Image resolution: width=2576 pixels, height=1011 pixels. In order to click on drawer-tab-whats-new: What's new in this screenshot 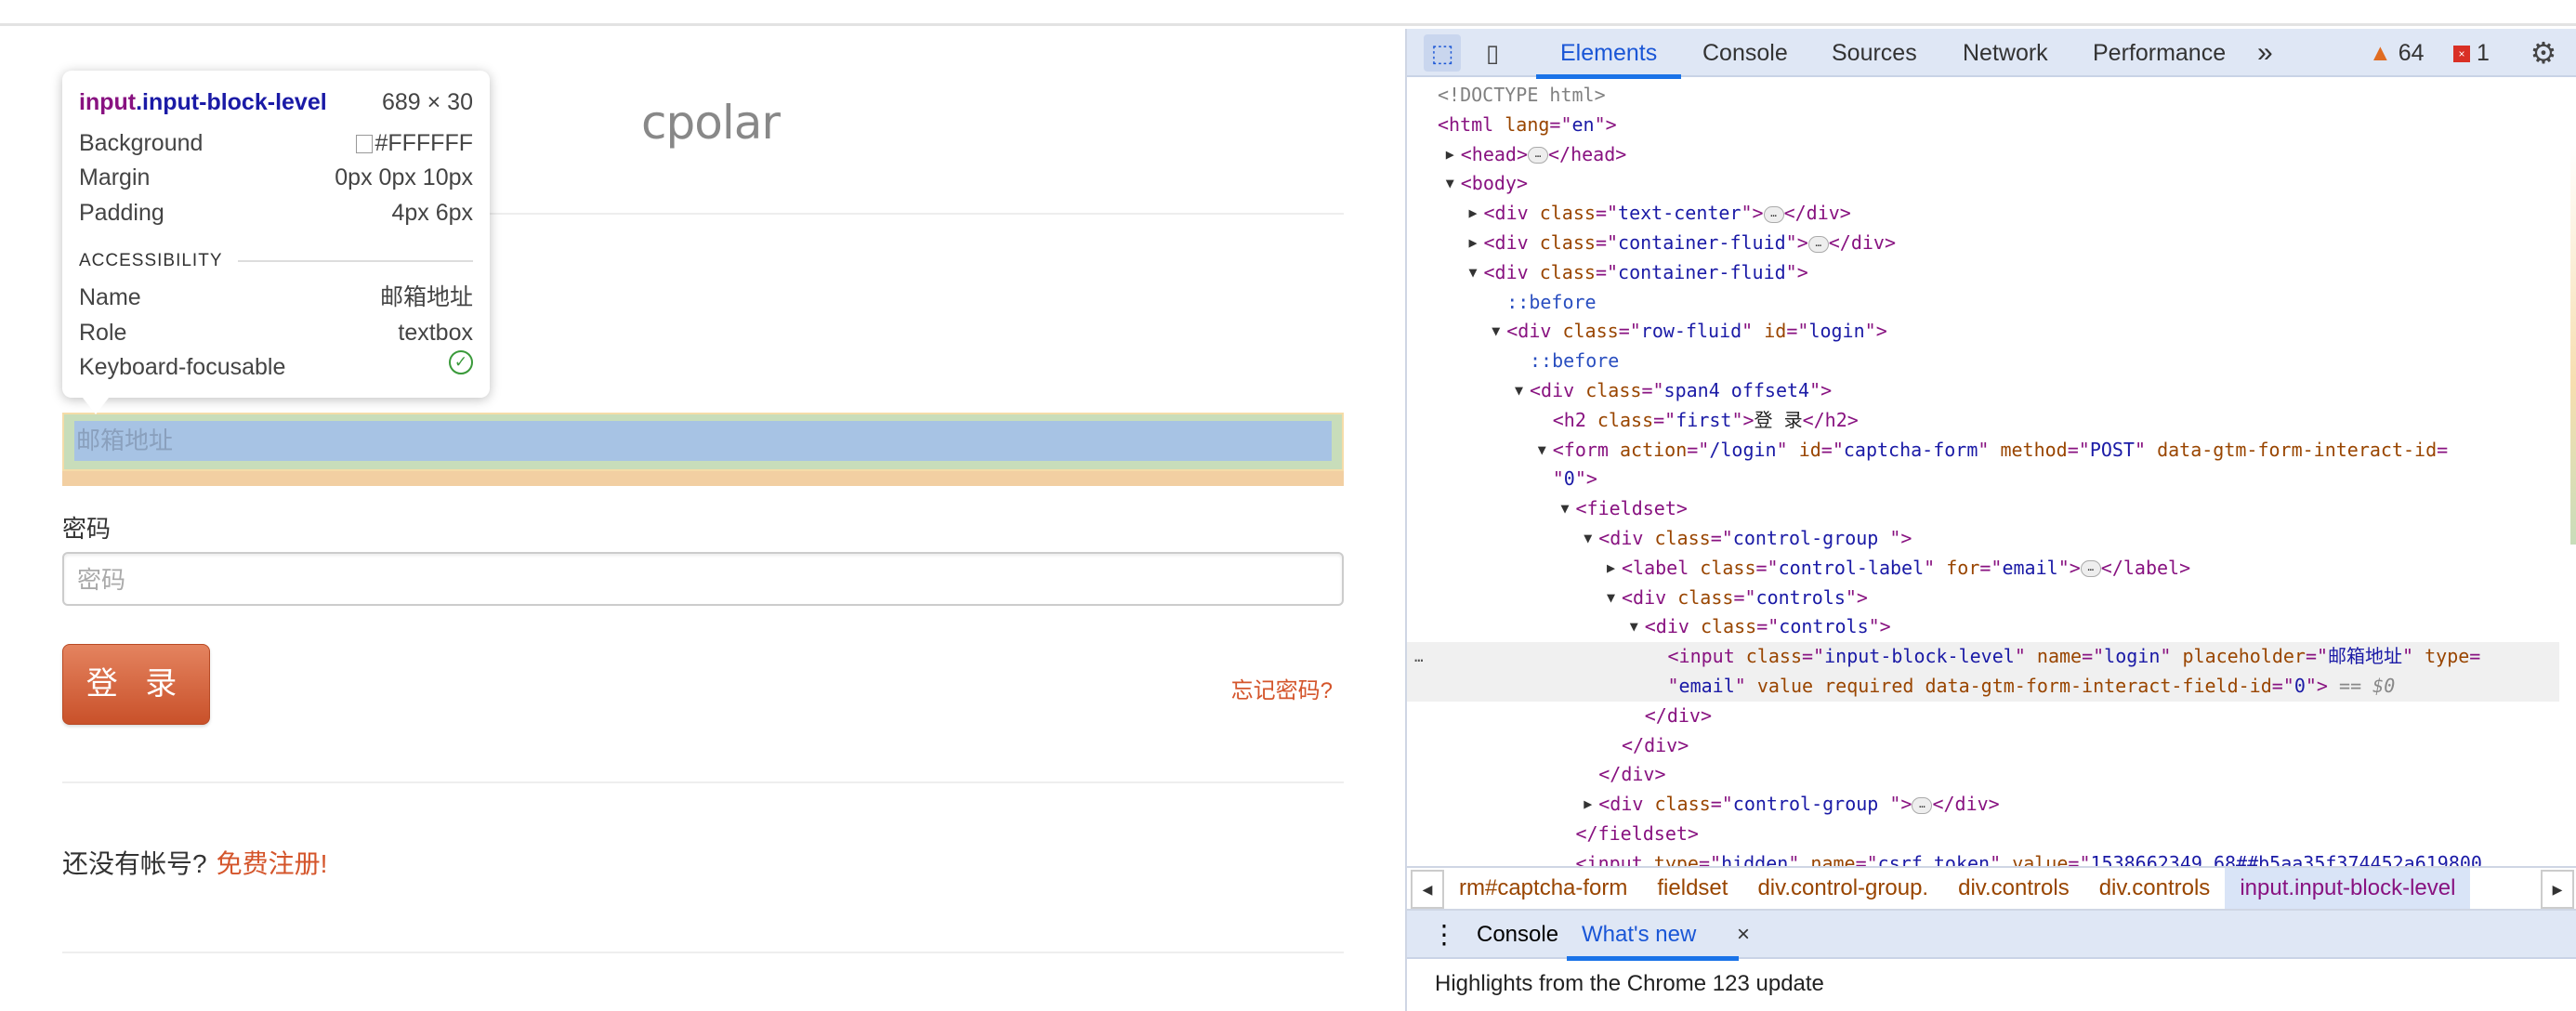, I will do `click(1653, 936)`.